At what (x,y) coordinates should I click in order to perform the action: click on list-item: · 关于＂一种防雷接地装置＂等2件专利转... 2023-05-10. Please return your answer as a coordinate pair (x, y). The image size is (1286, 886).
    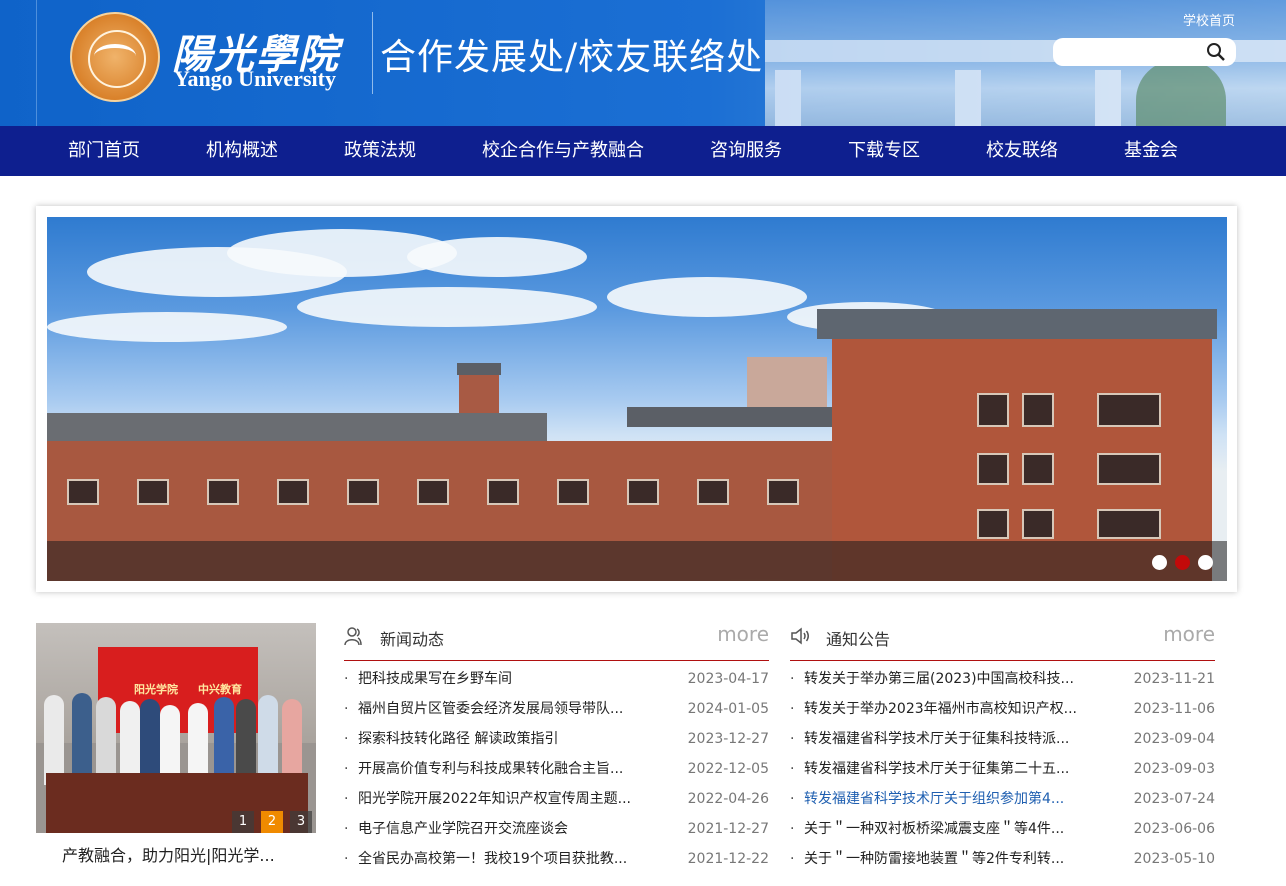
    Looking at the image, I should click on (1002, 859).